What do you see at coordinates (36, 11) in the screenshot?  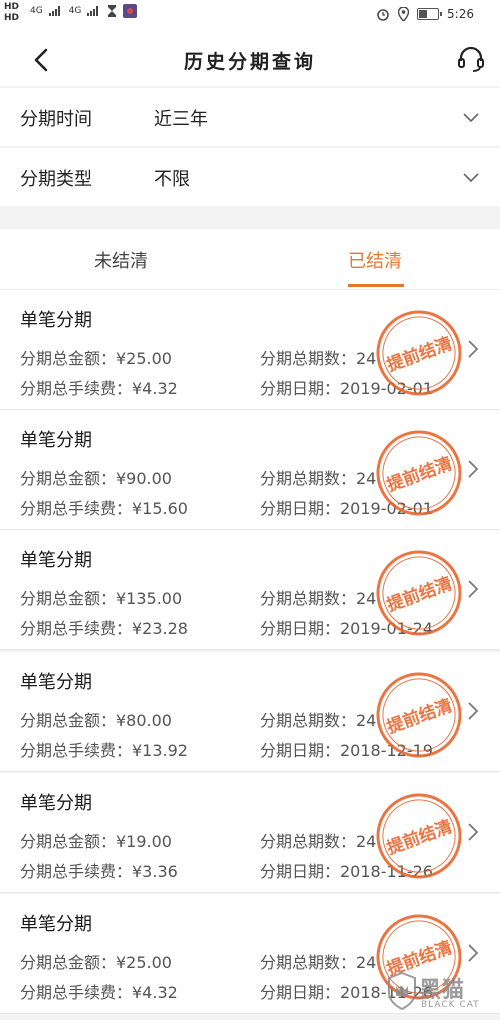 I see `network-type-1: 4G` at bounding box center [36, 11].